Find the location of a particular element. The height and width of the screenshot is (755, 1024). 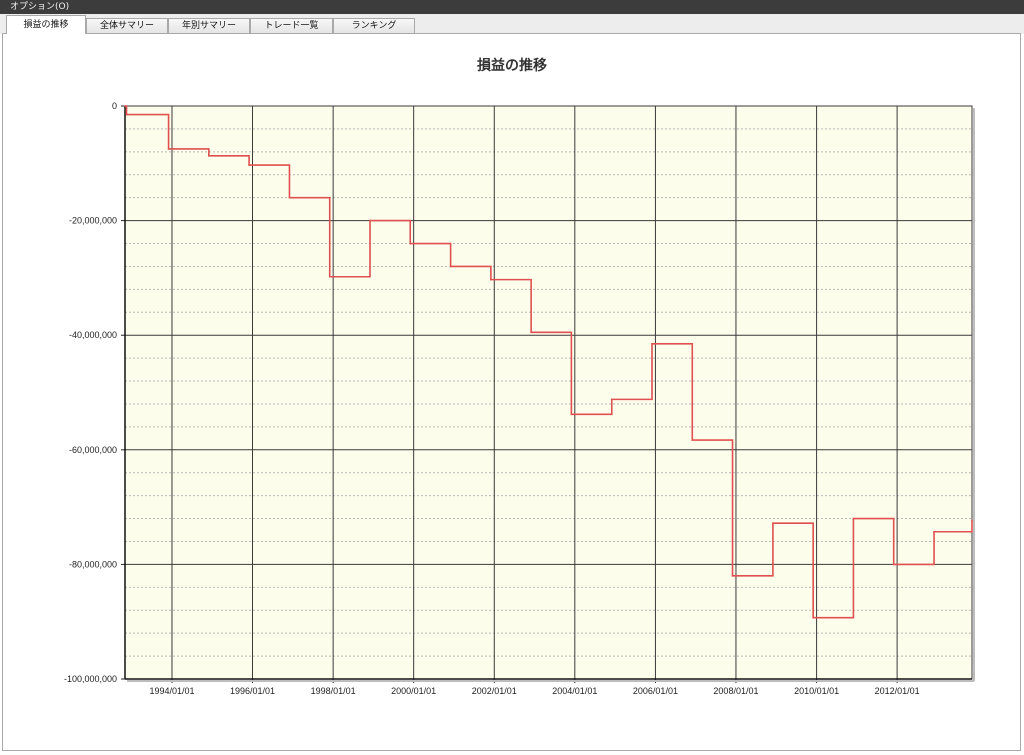

x-tick-label: 2008/01/01 is located at coordinates (735, 691).